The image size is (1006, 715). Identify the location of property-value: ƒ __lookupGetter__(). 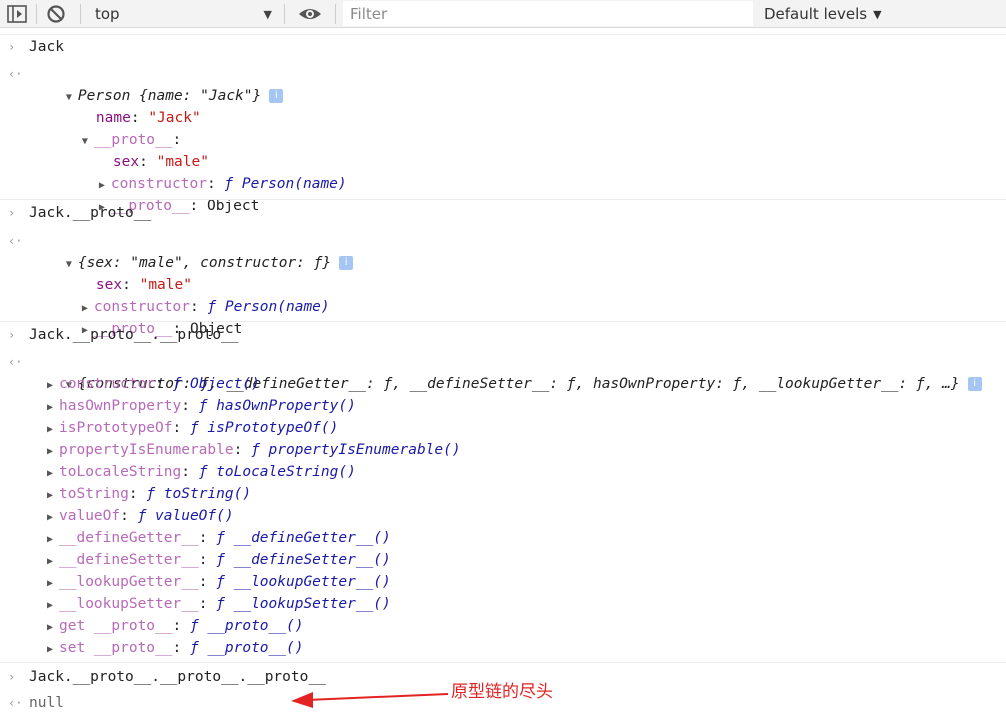
(303, 582).